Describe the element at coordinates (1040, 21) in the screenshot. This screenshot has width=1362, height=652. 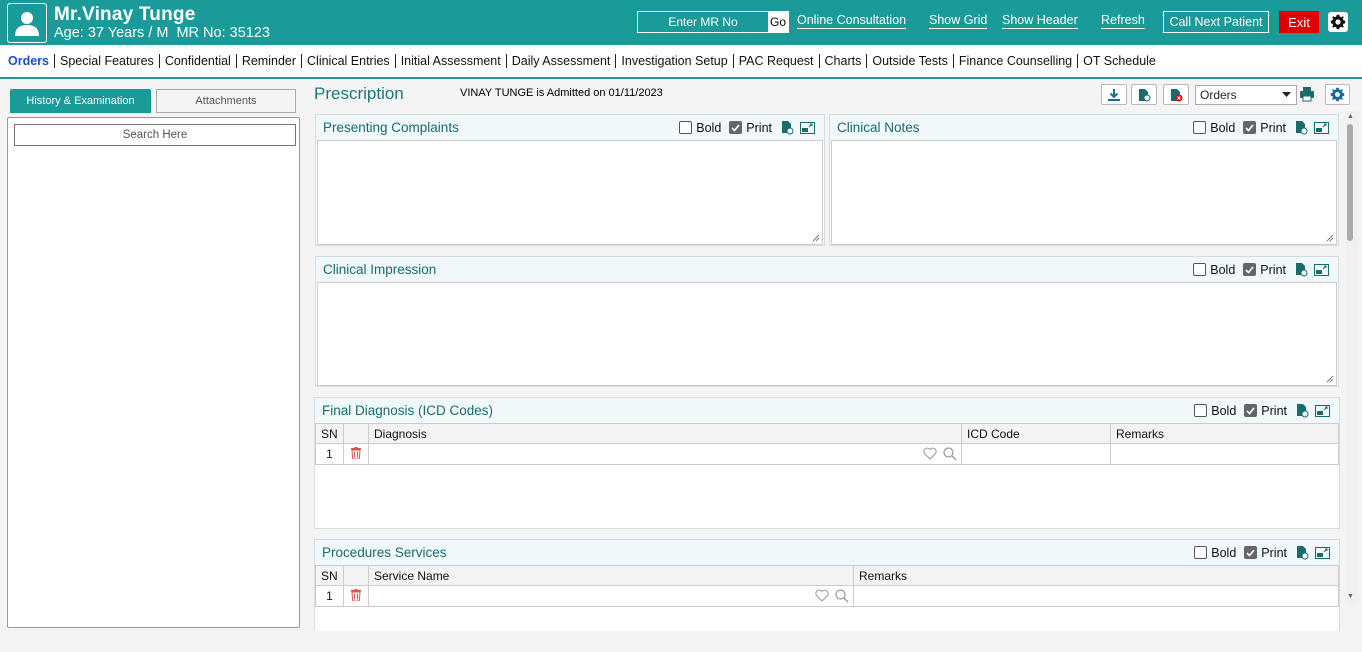
I see `show-header-link: Show Header` at that location.